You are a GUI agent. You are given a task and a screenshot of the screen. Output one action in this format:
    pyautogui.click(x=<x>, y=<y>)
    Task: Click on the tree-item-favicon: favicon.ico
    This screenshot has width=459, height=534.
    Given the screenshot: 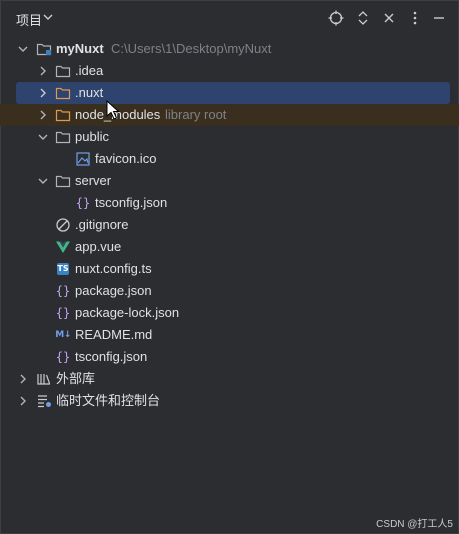 What is the action you would take?
    pyautogui.click(x=229, y=159)
    